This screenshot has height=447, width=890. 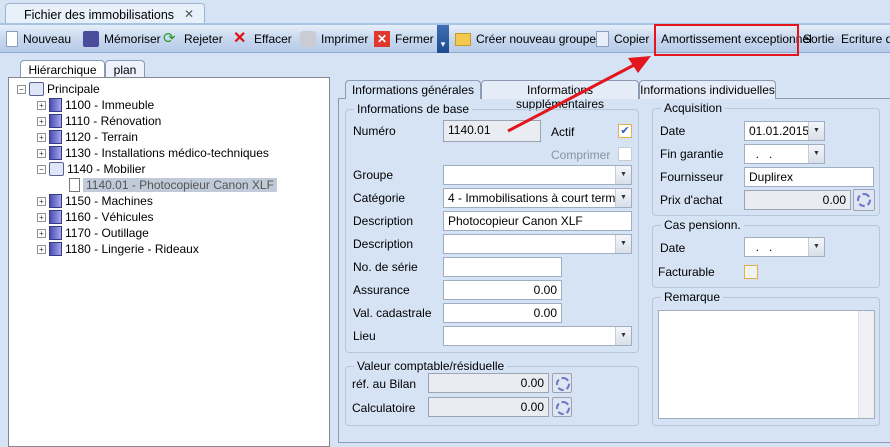 I want to click on categorie-select: 4 - Immobilisations à court terme (Mo ▼, so click(x=537, y=198).